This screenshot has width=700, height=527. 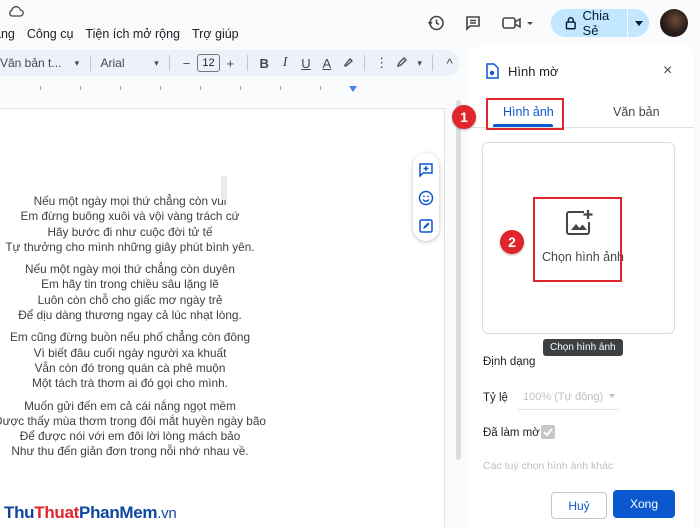 I want to click on more-options-icon: ⋮, so click(x=381, y=63).